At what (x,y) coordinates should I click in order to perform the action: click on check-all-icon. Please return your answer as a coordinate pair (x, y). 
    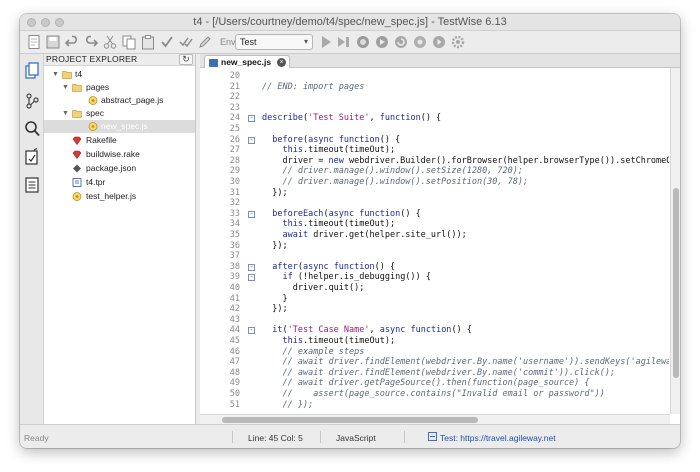
    Looking at the image, I should click on (186, 42).